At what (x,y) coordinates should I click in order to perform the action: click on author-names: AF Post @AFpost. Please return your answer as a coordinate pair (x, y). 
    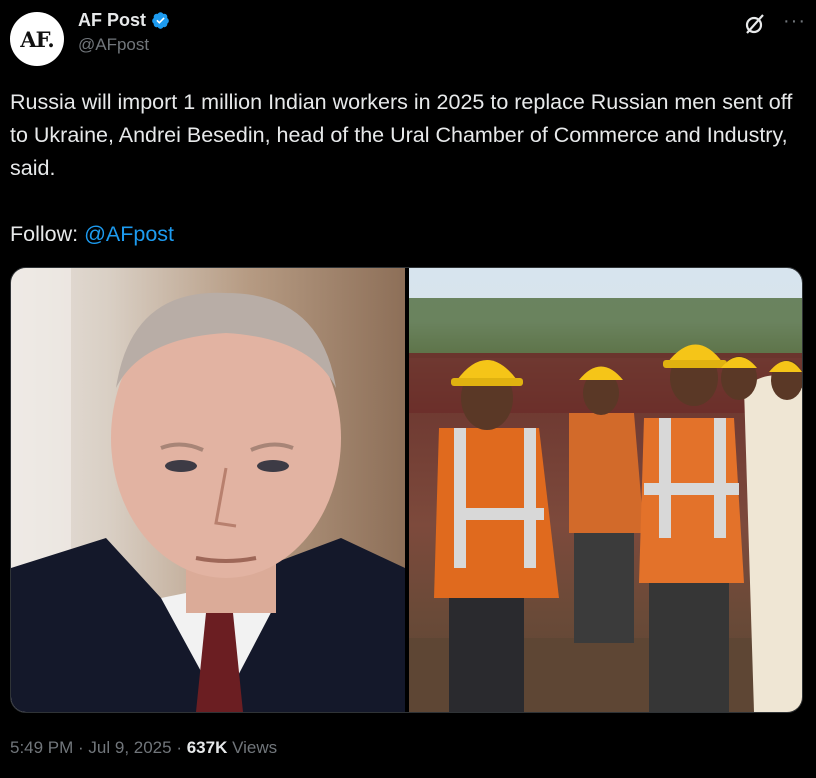
    Looking at the image, I should click on (124, 32).